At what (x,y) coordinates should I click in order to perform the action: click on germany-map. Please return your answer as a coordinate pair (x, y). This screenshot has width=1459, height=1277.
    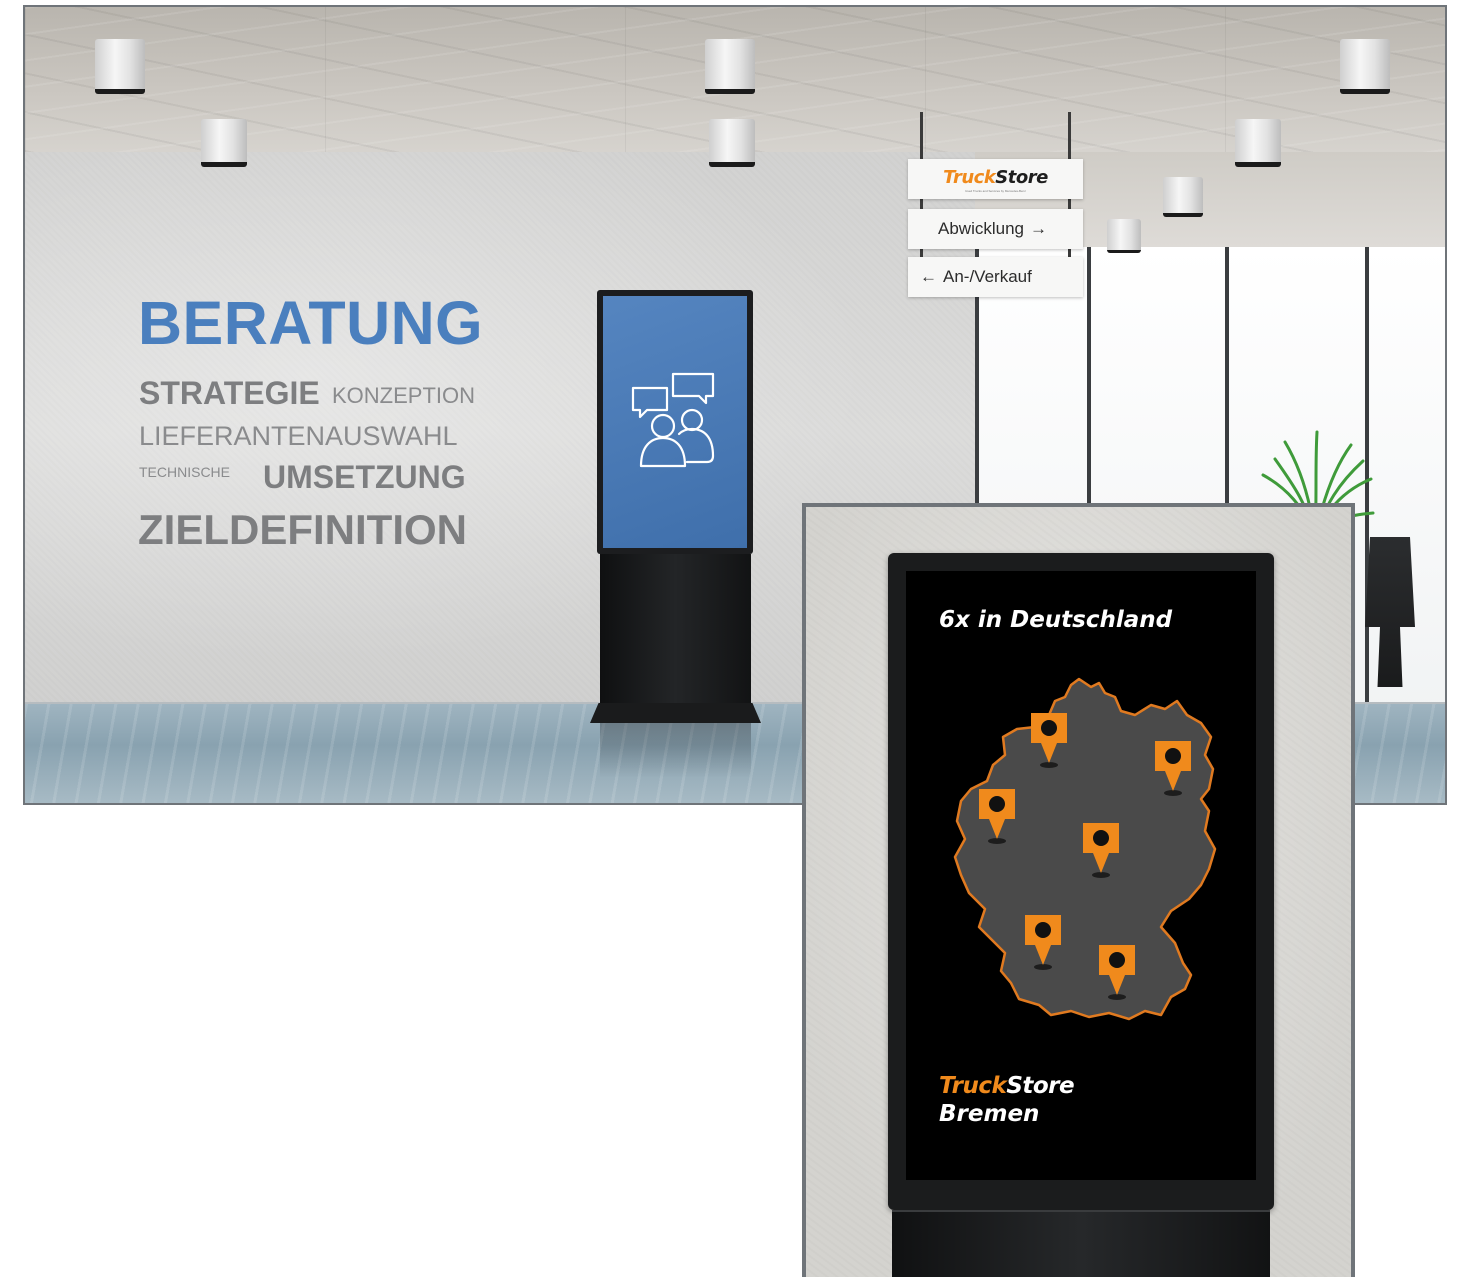
    Looking at the image, I should click on (1085, 849).